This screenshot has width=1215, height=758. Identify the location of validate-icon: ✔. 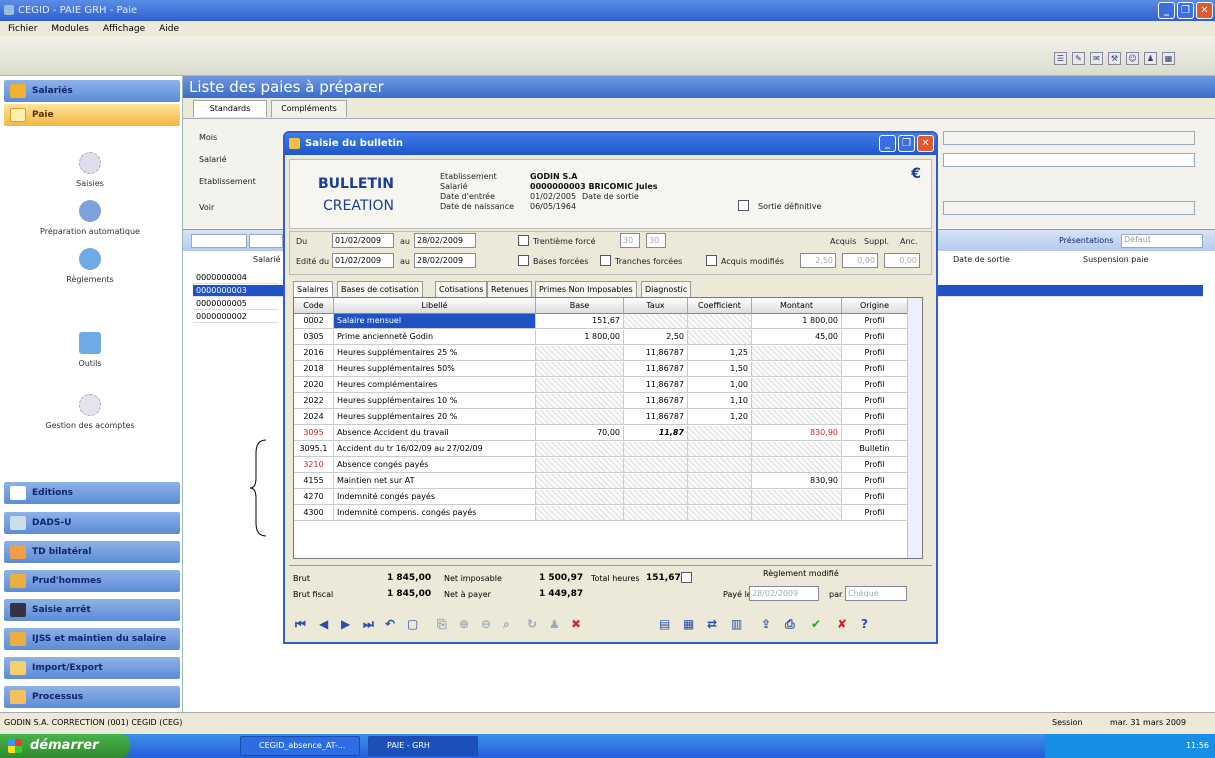
(816, 624).